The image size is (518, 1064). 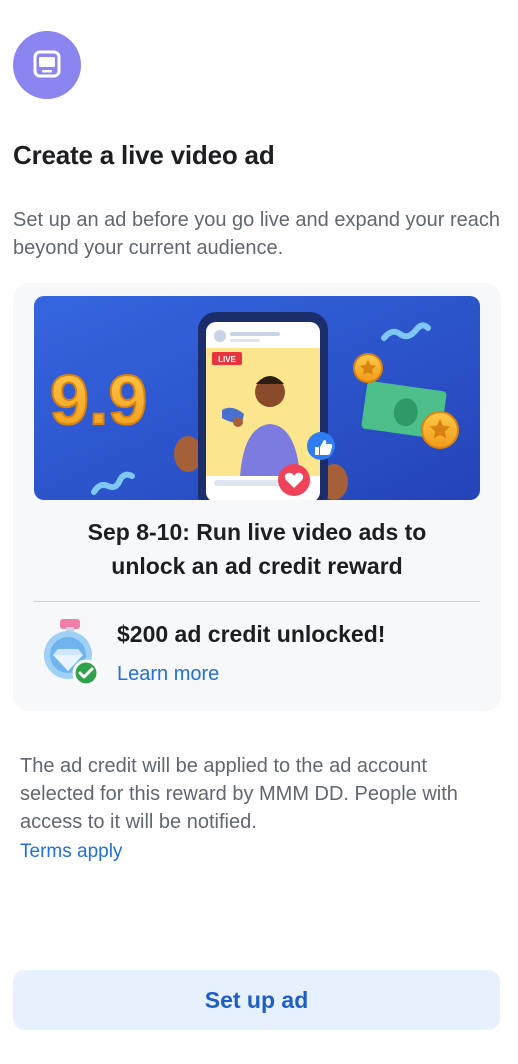 I want to click on page-title: Create a live video ad, so click(x=144, y=155).